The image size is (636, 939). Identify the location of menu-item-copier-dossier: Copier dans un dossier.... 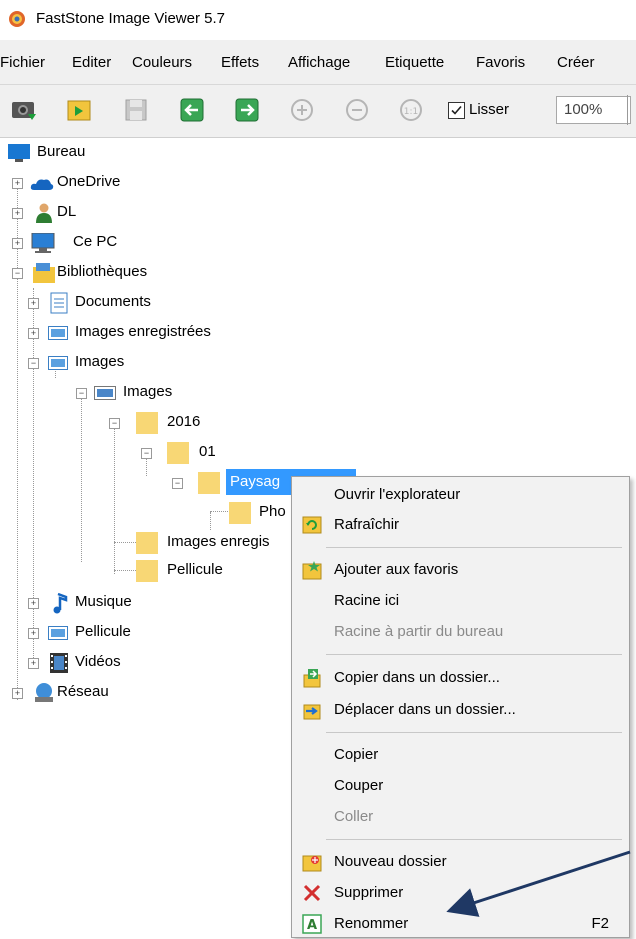
(460, 678).